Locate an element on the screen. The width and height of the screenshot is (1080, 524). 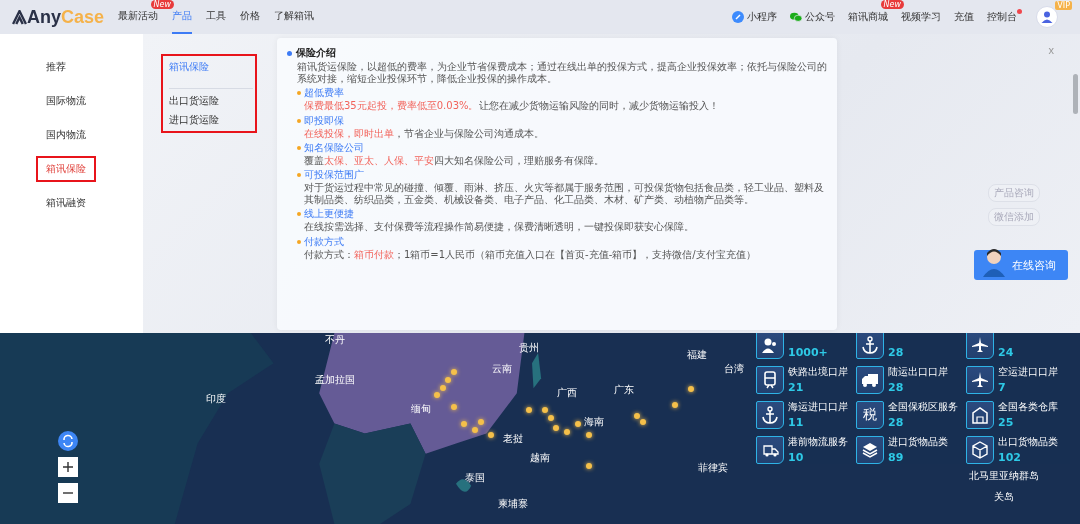
sidebar-item: 国际物流 is located at coordinates (66, 101).